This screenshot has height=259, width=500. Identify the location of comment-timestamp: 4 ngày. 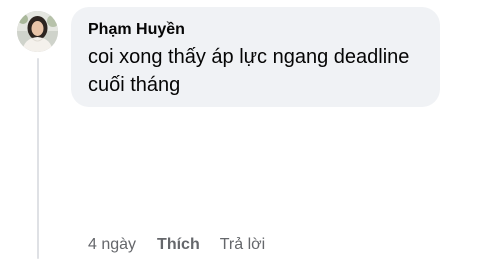
(112, 245).